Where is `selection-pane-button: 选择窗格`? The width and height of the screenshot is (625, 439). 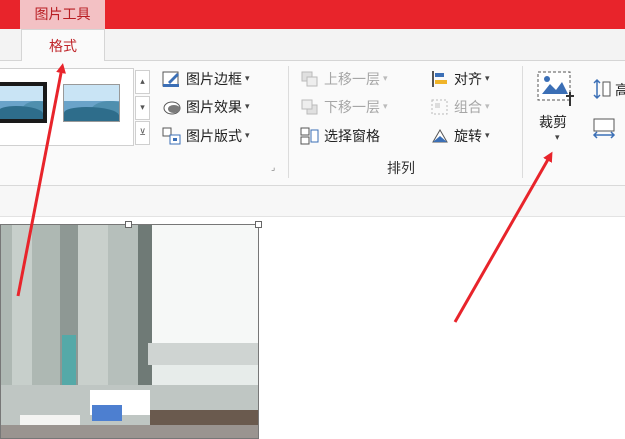
selection-pane-button: 选择窗格 is located at coordinates (340, 136).